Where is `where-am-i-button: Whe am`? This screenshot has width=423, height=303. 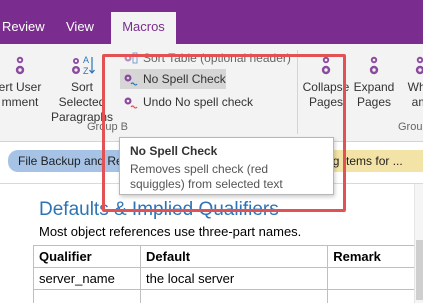
where-am-i-button: Whe am is located at coordinates (411, 81).